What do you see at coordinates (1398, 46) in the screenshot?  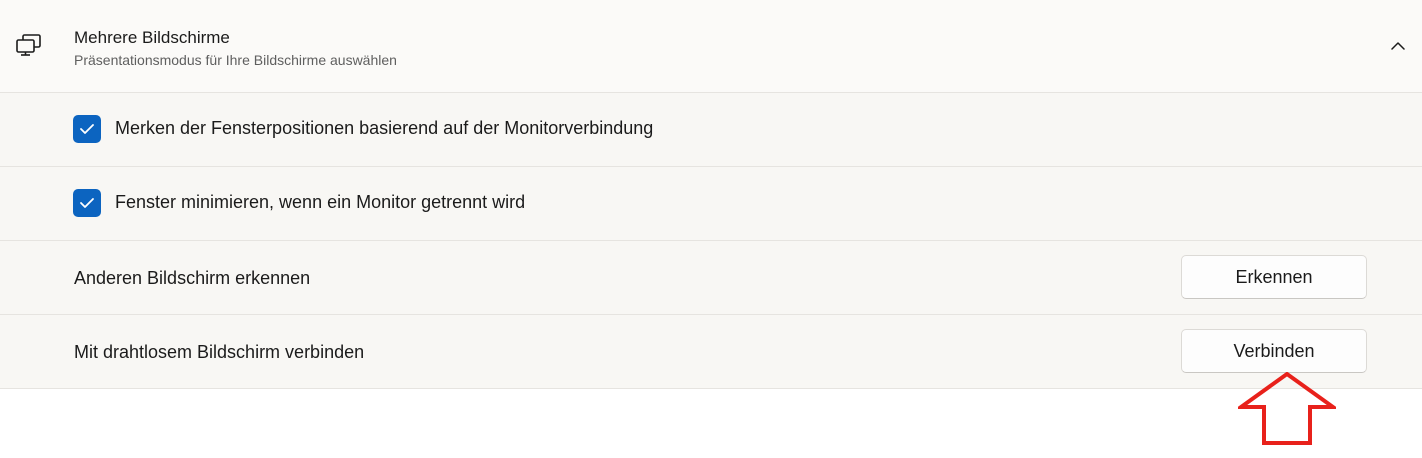 I see `chevron-up-icon` at bounding box center [1398, 46].